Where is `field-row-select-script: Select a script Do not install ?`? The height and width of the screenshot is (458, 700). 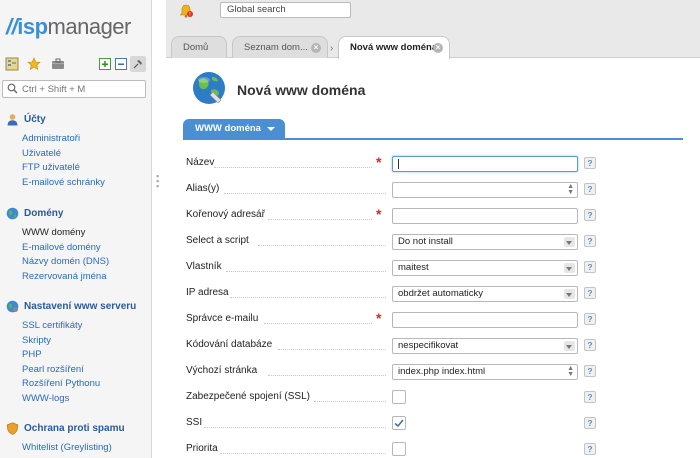
field-row-select-script: Select a script Do not install ? is located at coordinates (396, 242).